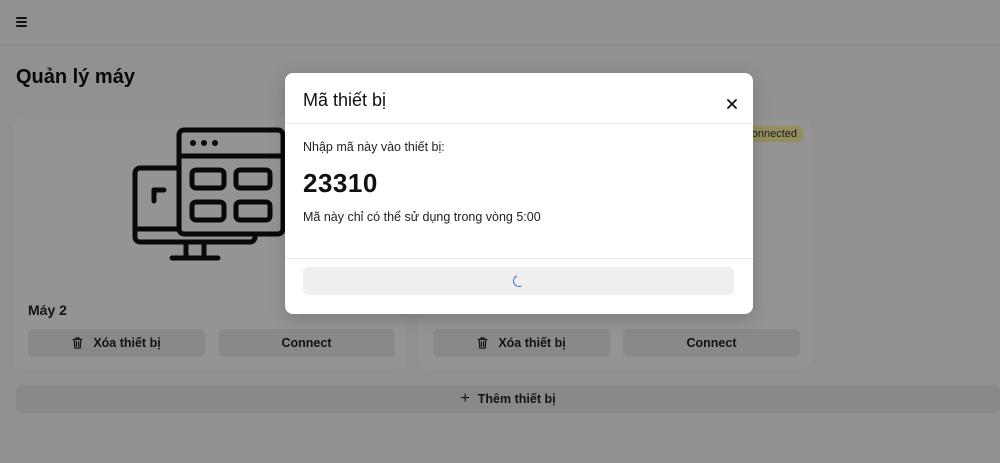  Describe the element at coordinates (732, 104) in the screenshot. I see `close-icon` at that location.